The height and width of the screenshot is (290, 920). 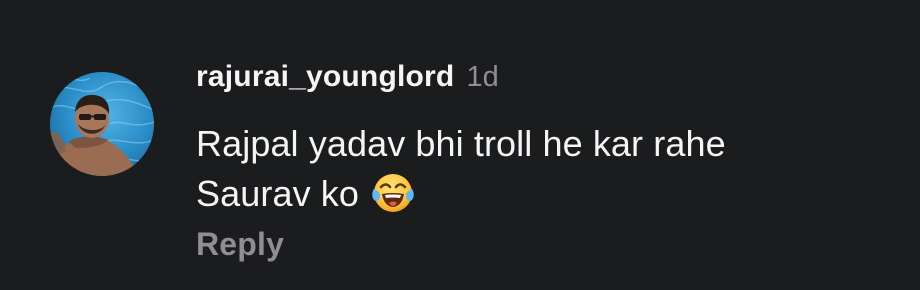 I want to click on avatar, so click(x=102, y=124).